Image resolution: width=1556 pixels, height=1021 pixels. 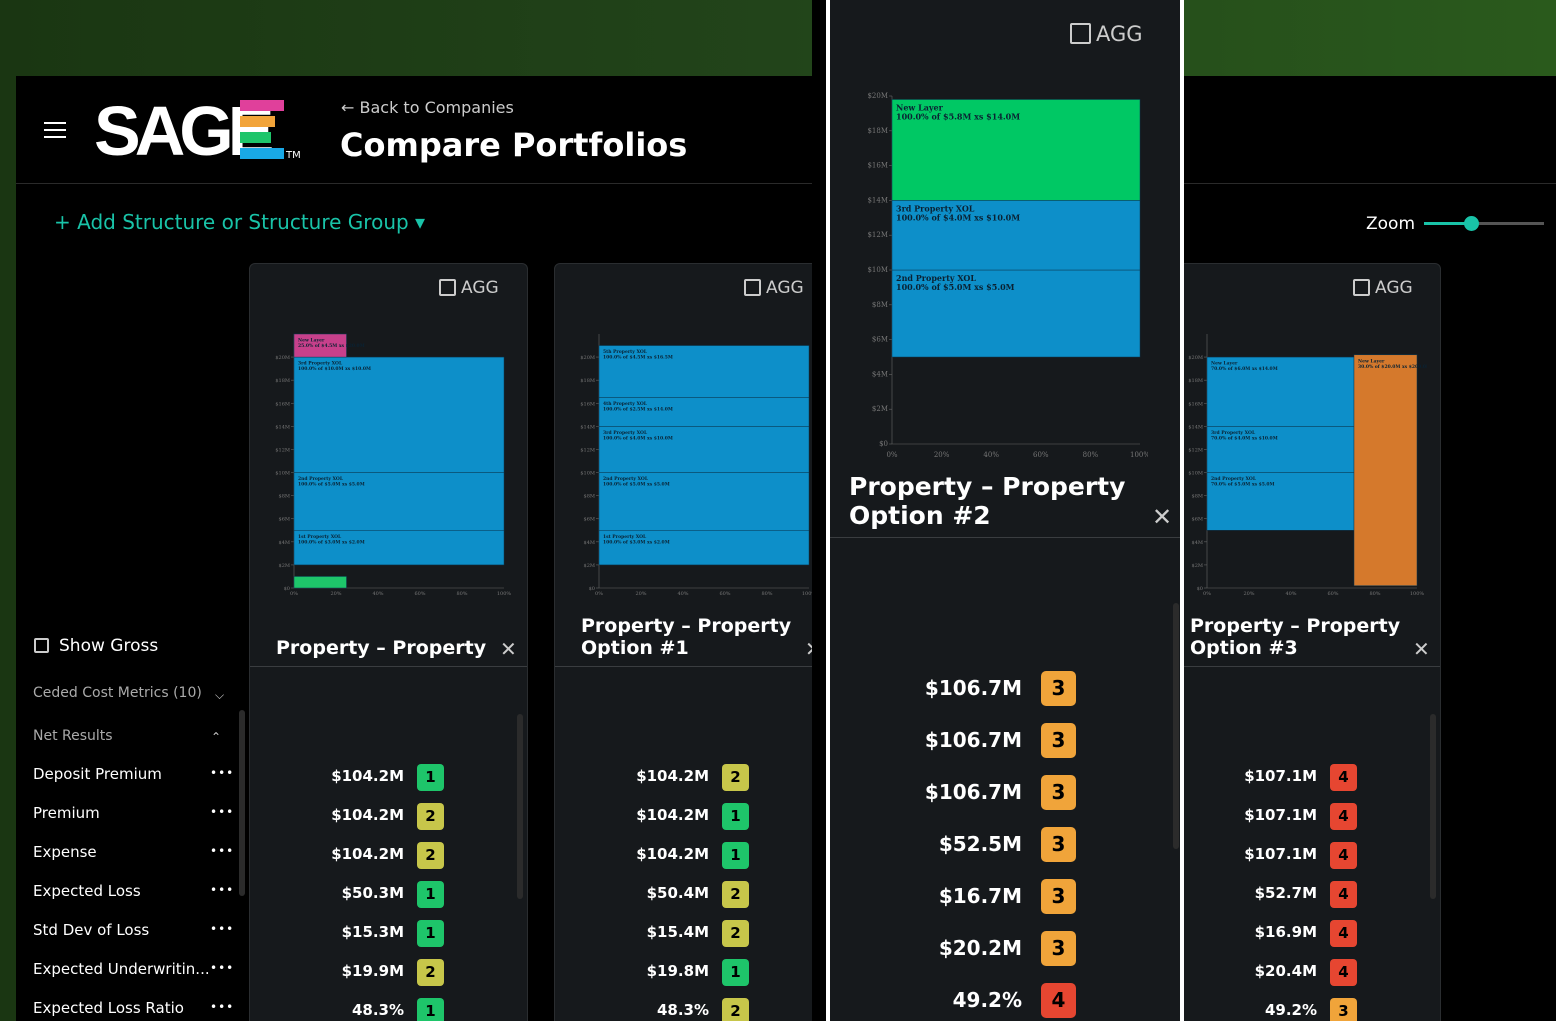 What do you see at coordinates (66, 813) in the screenshot?
I see `metric-label: Premium` at bounding box center [66, 813].